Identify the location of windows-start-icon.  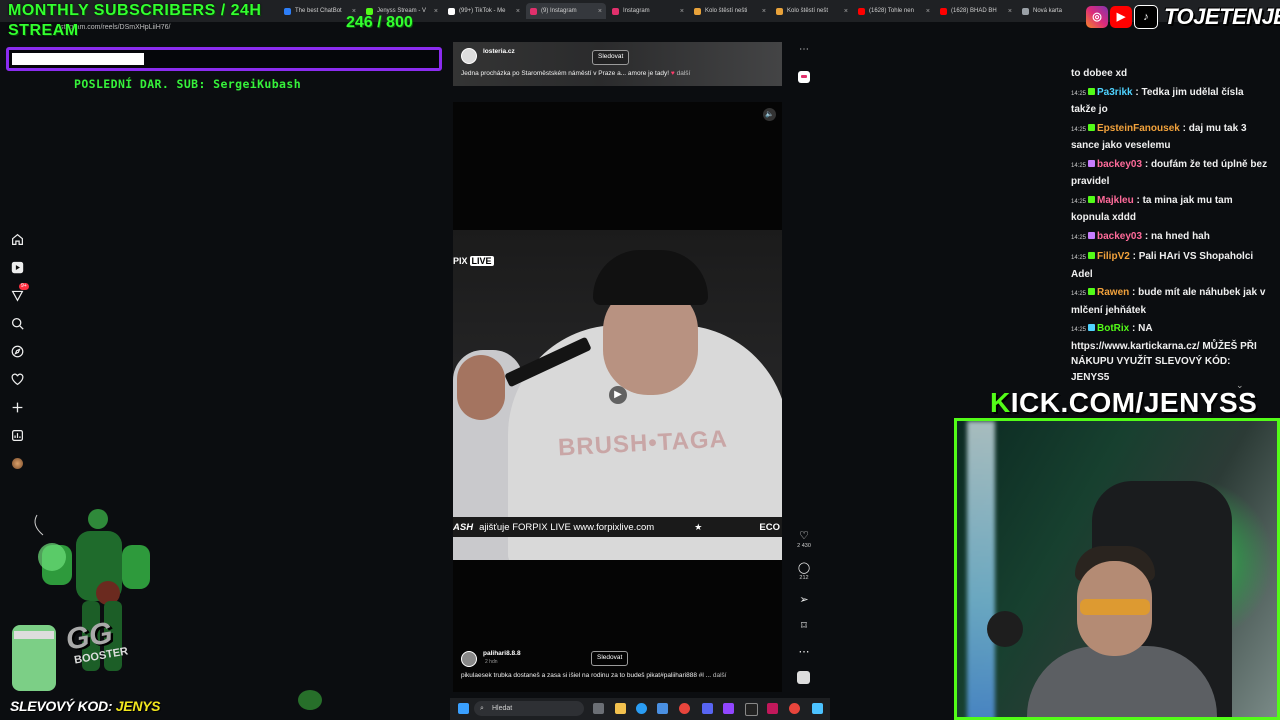
(463, 708).